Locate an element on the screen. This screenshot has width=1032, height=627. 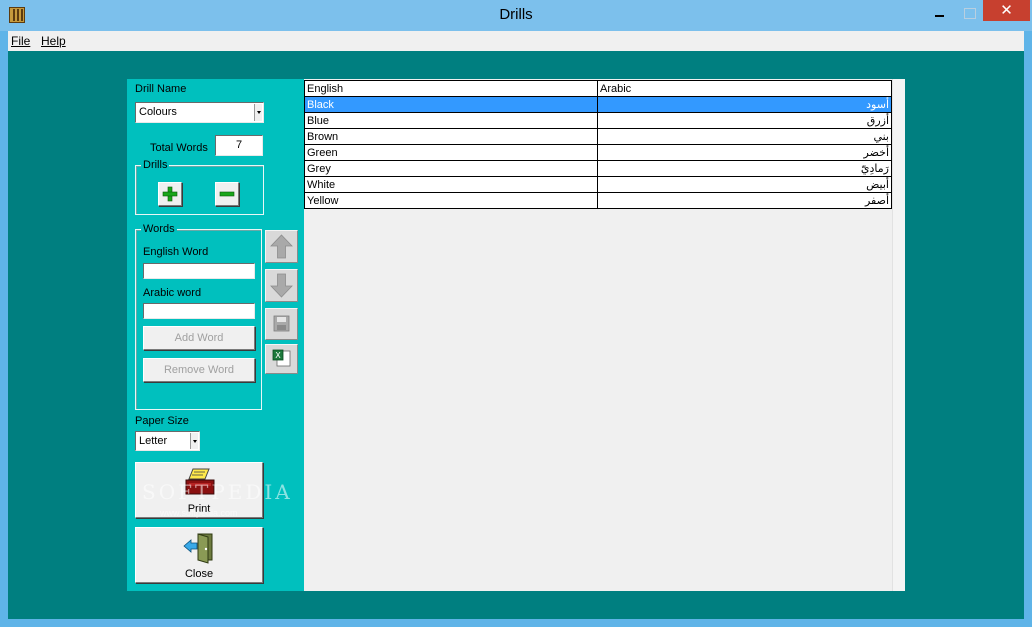
paper-size-combo: Letter is located at coordinates (167, 441).